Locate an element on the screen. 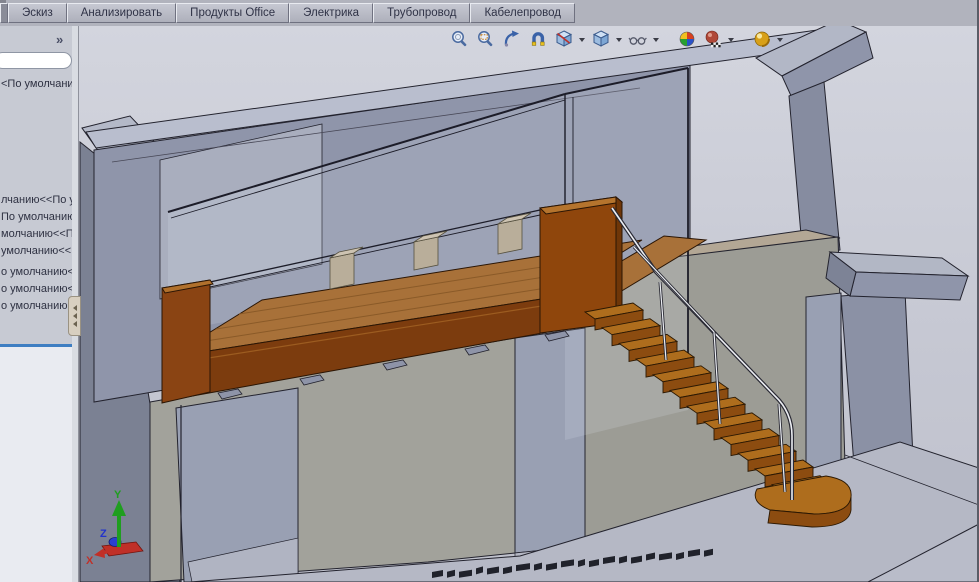  view-orientation-icon is located at coordinates (601, 38).